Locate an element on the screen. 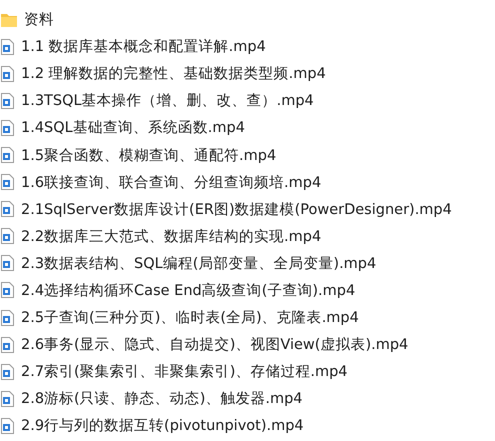 The height and width of the screenshot is (441, 495). file-name: 1.2 理解数据的完整性、基础数据类型频.mp4 is located at coordinates (173, 74).